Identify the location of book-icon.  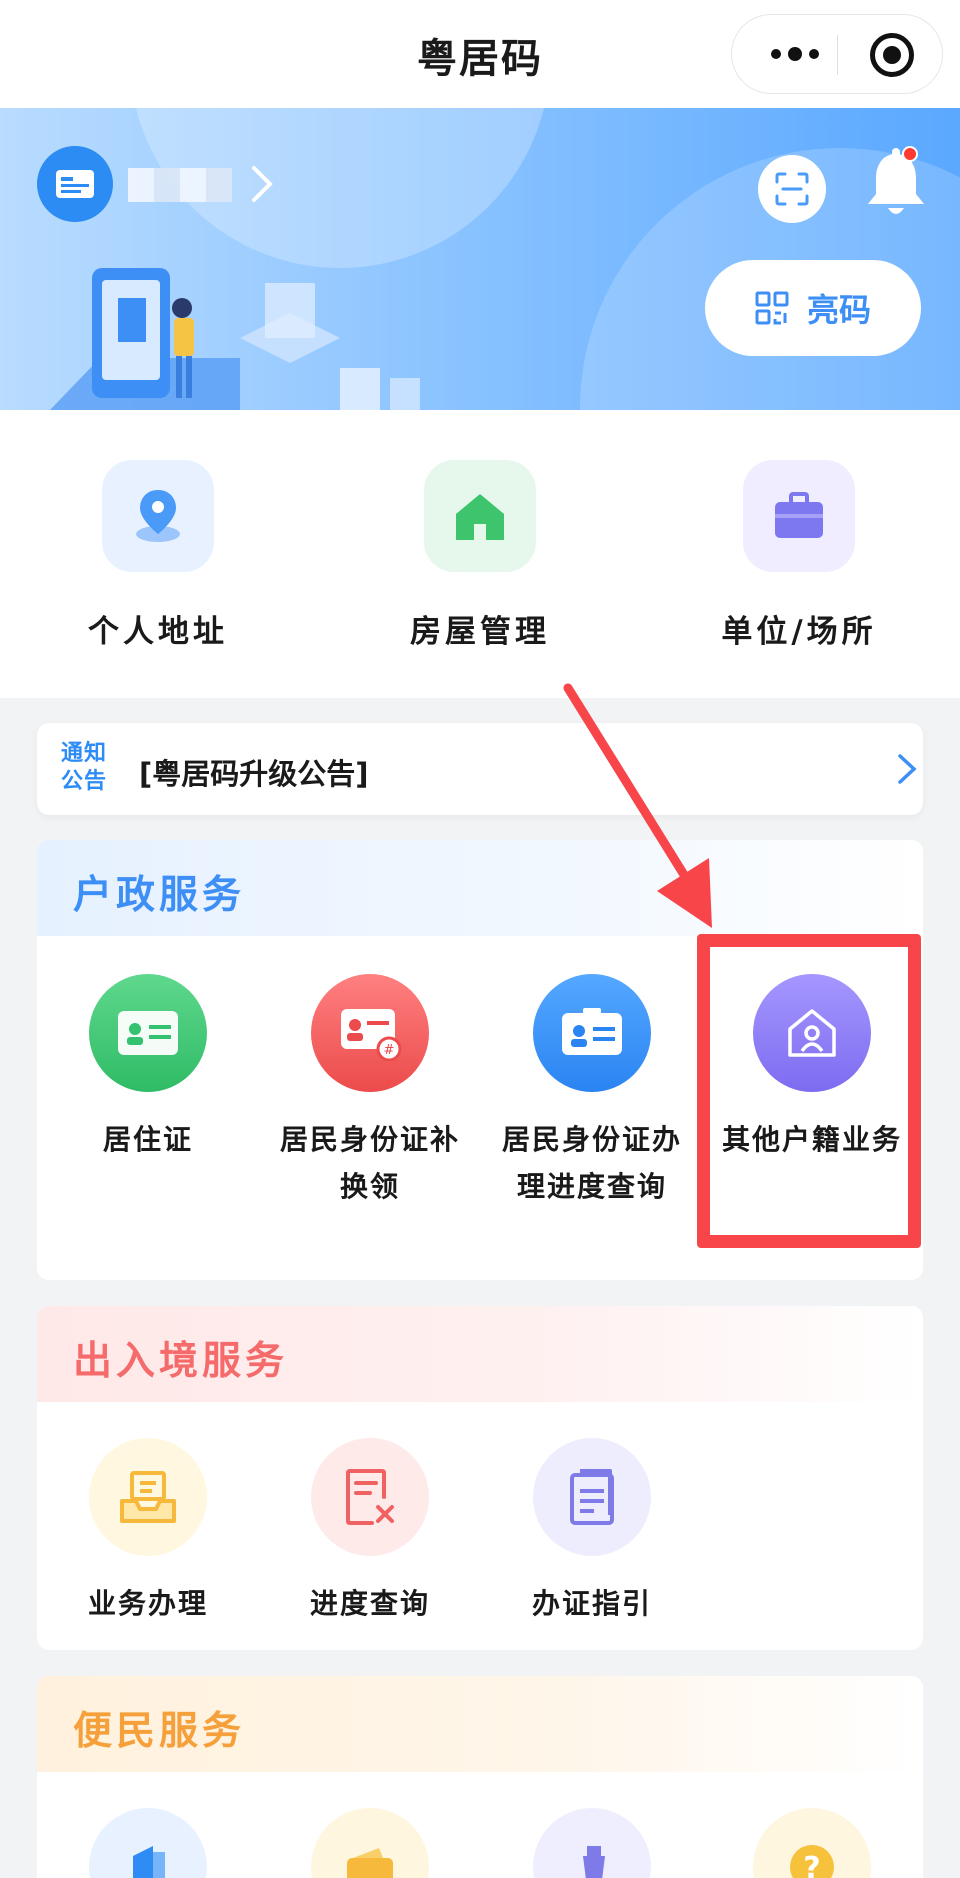
(148, 1843).